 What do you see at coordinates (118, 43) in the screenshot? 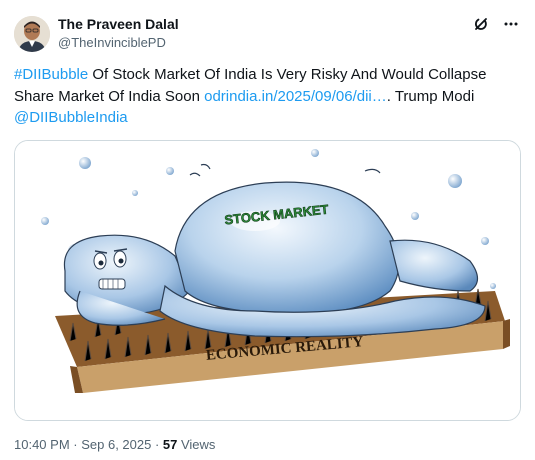
I see `author-handle: @TheInvinciblePD` at bounding box center [118, 43].